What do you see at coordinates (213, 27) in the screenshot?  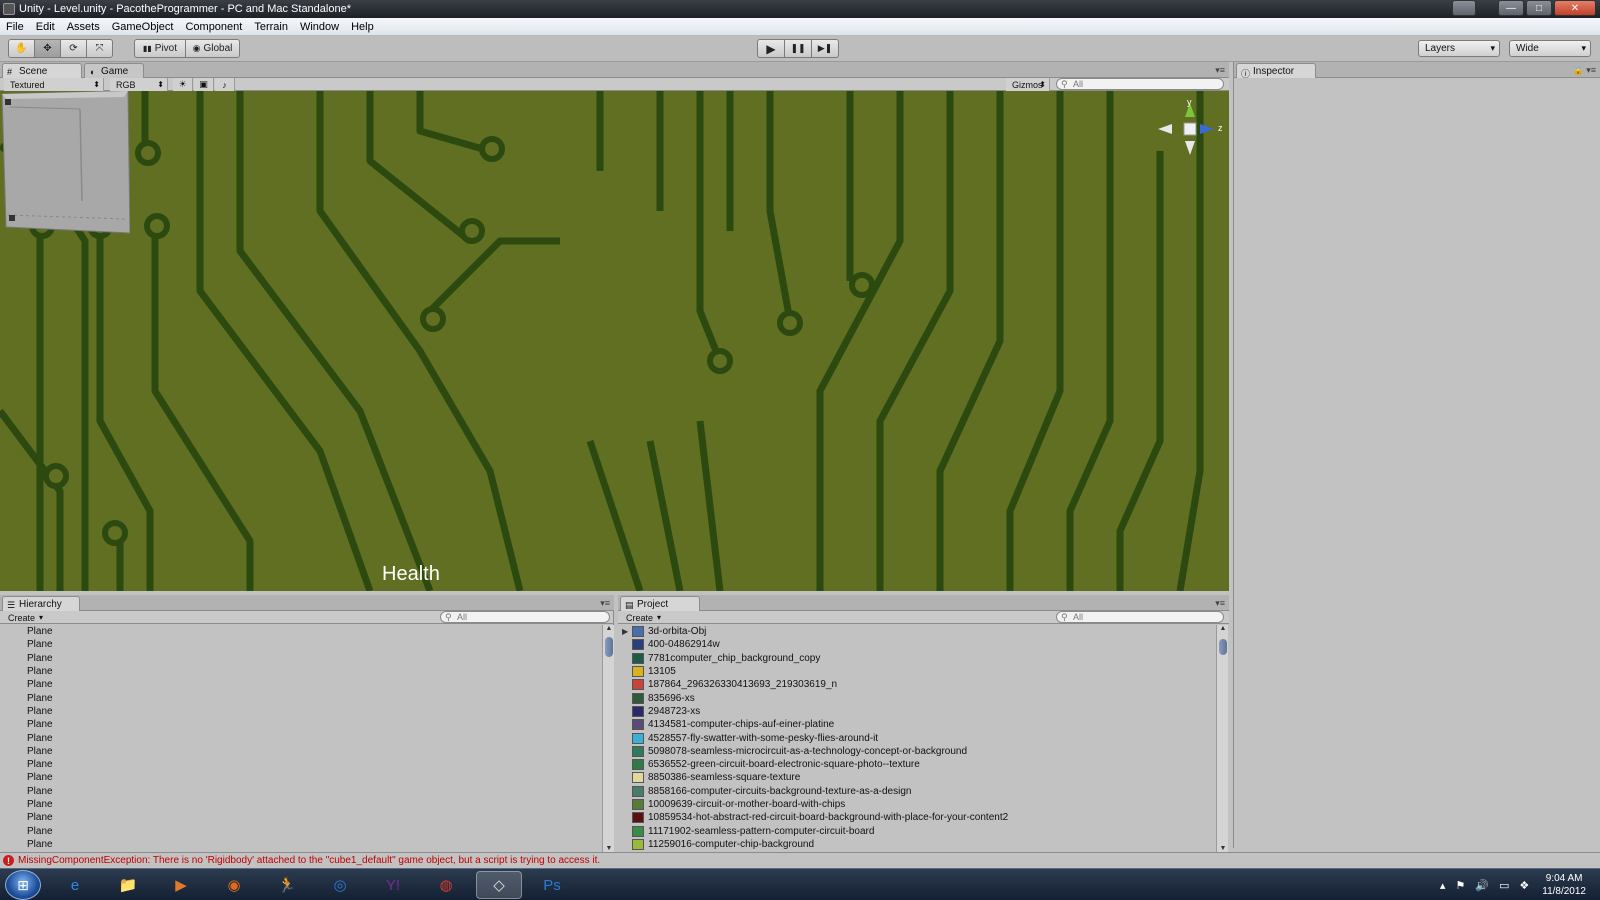 I see `menu-component: Component` at bounding box center [213, 27].